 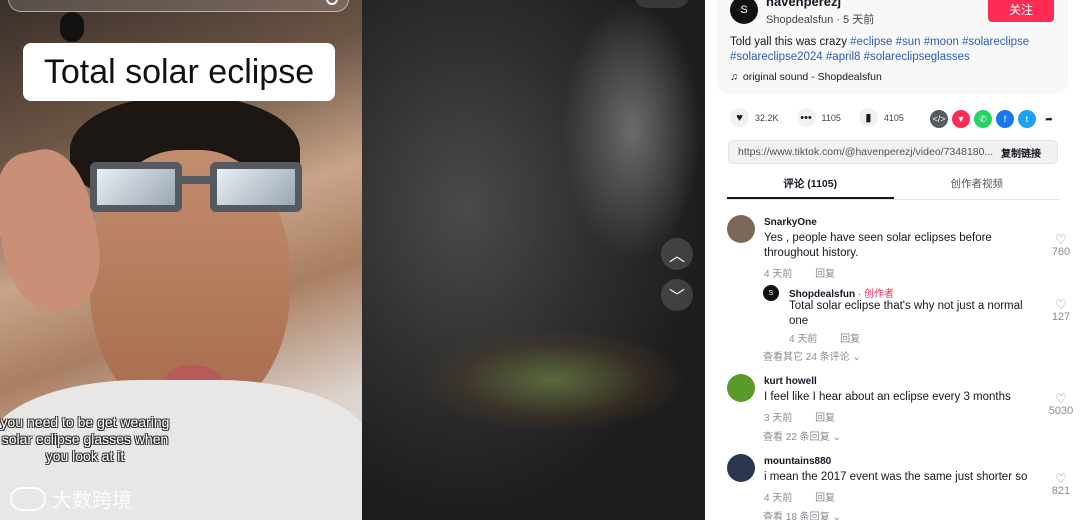 What do you see at coordinates (754, 117) in the screenshot?
I see `like-stat: ♥ 32.2K` at bounding box center [754, 117].